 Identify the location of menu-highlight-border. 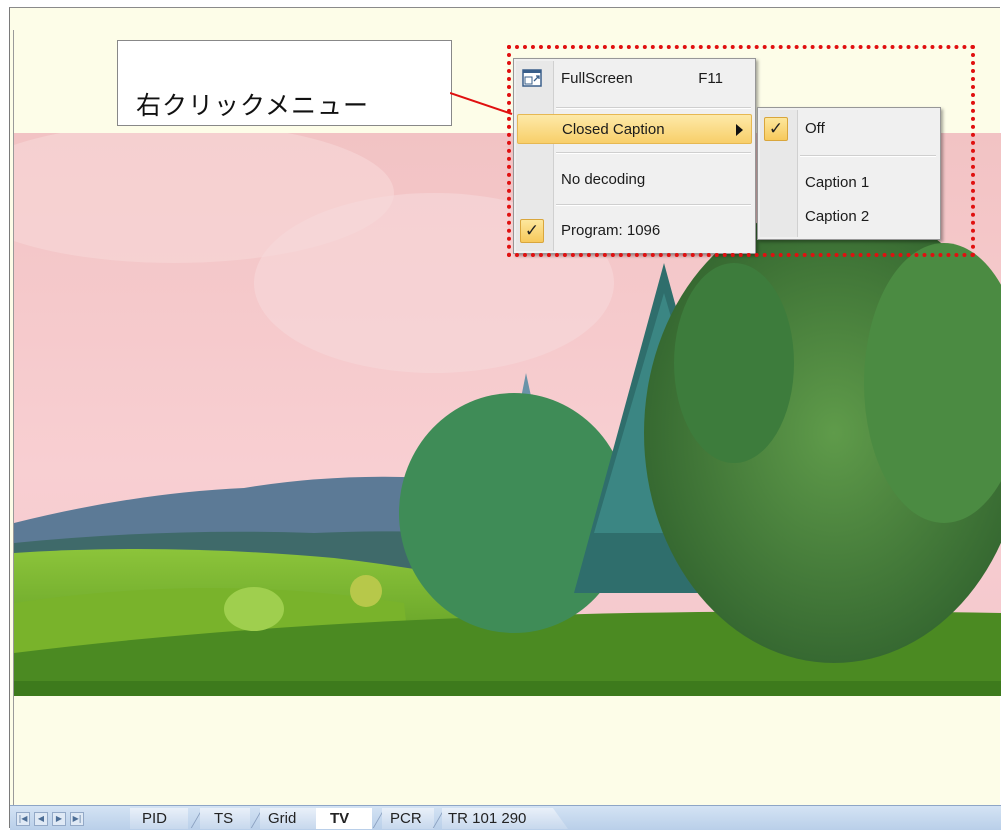
(741, 151).